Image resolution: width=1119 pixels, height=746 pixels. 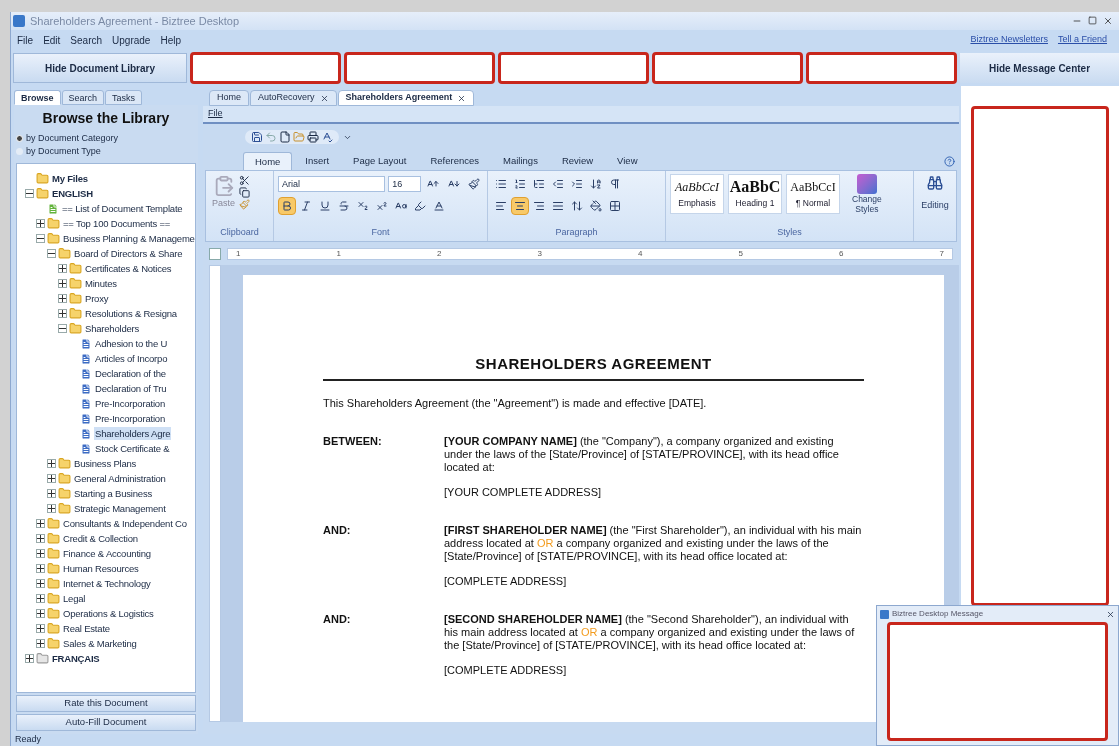 What do you see at coordinates (131, 313) in the screenshot?
I see `tree-item: Resolutions & Resigna` at bounding box center [131, 313].